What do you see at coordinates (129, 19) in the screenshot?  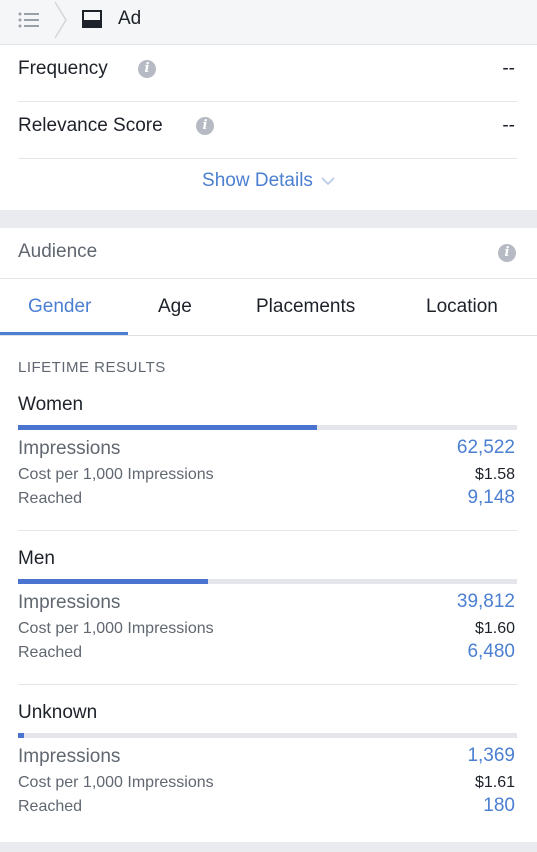 I see `breadcrumb-current: Ad` at bounding box center [129, 19].